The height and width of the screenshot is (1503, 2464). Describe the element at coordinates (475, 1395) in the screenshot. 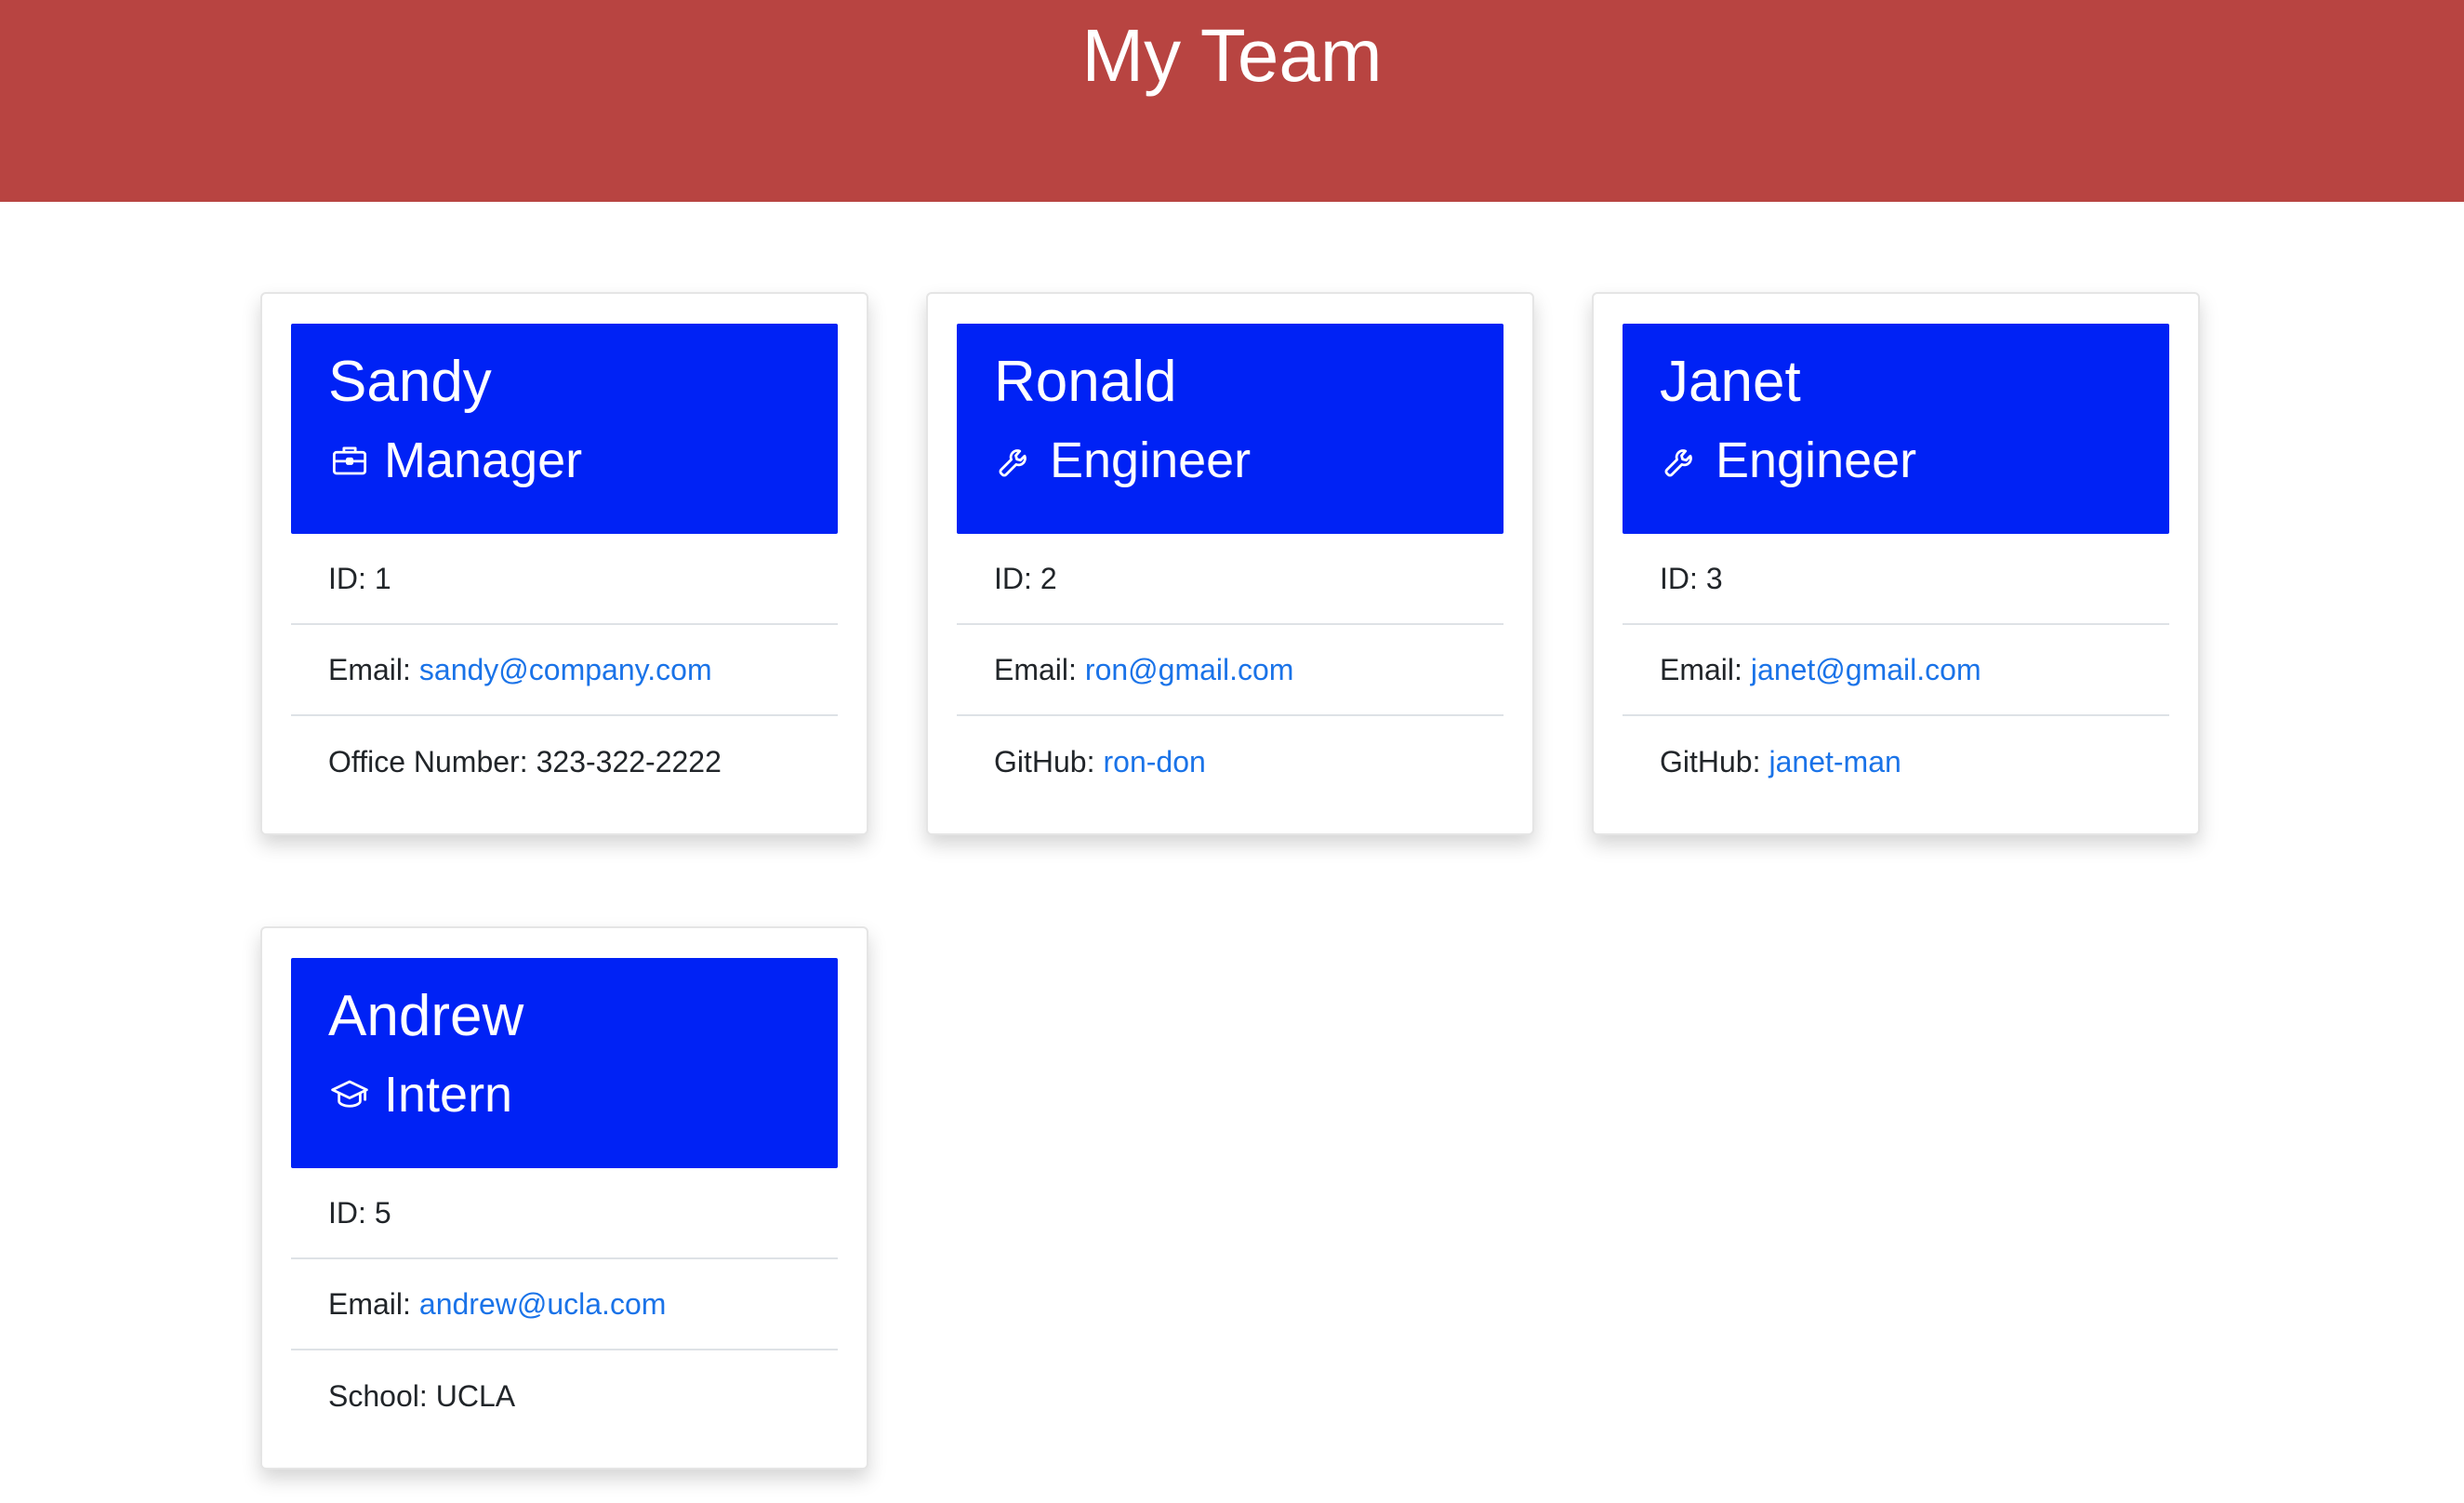

I see `school-value: UCLA` at that location.